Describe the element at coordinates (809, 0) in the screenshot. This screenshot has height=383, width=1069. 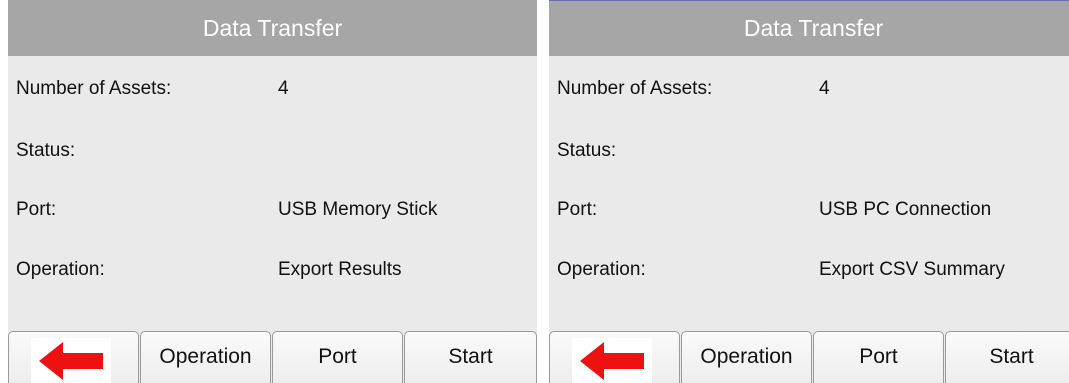
I see `panel-top-border` at that location.